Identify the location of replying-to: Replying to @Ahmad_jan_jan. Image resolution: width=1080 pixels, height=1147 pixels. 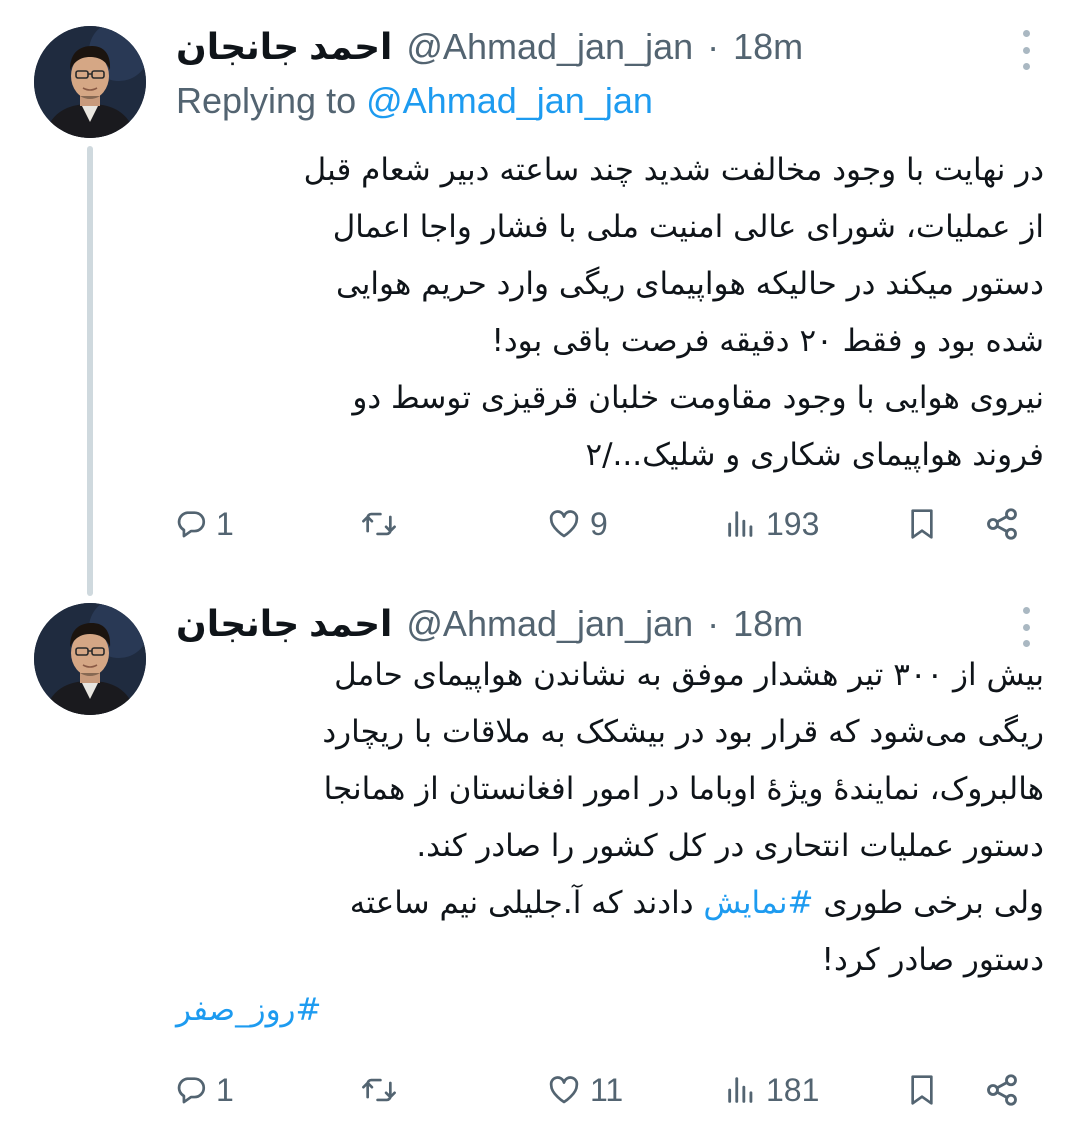
(414, 101).